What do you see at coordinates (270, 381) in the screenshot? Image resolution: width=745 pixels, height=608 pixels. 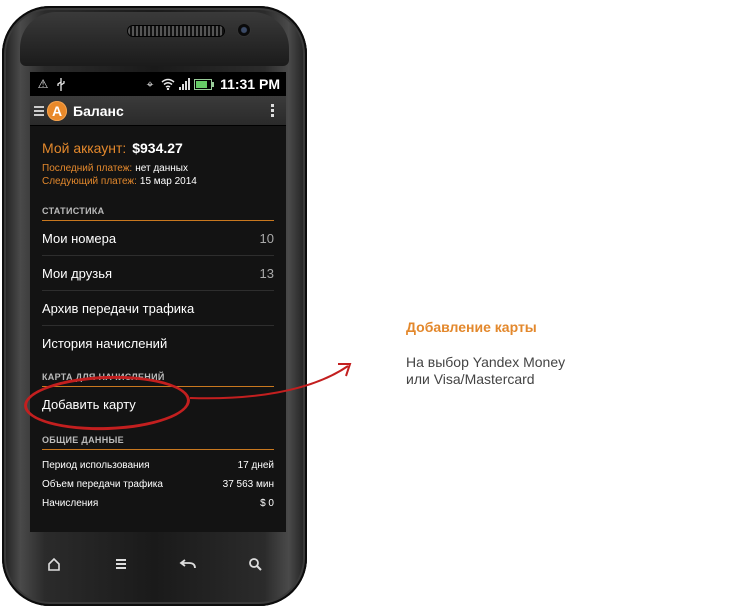 I see `callout-arrow` at bounding box center [270, 381].